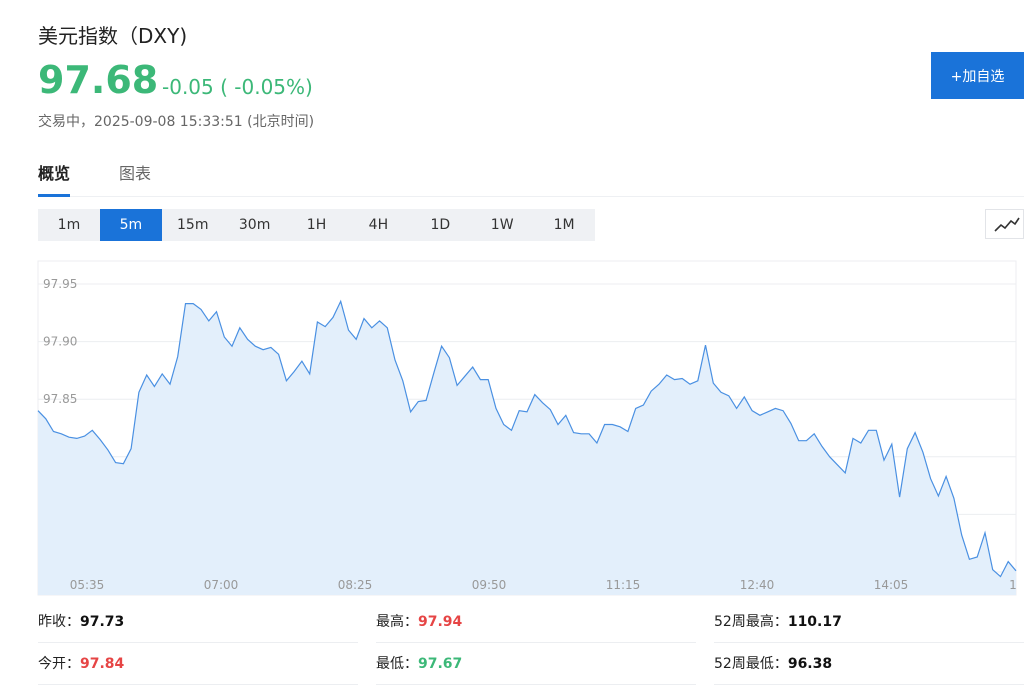  What do you see at coordinates (977, 75) in the screenshot?
I see `add-to-watchlist-button: +加自选` at bounding box center [977, 75].